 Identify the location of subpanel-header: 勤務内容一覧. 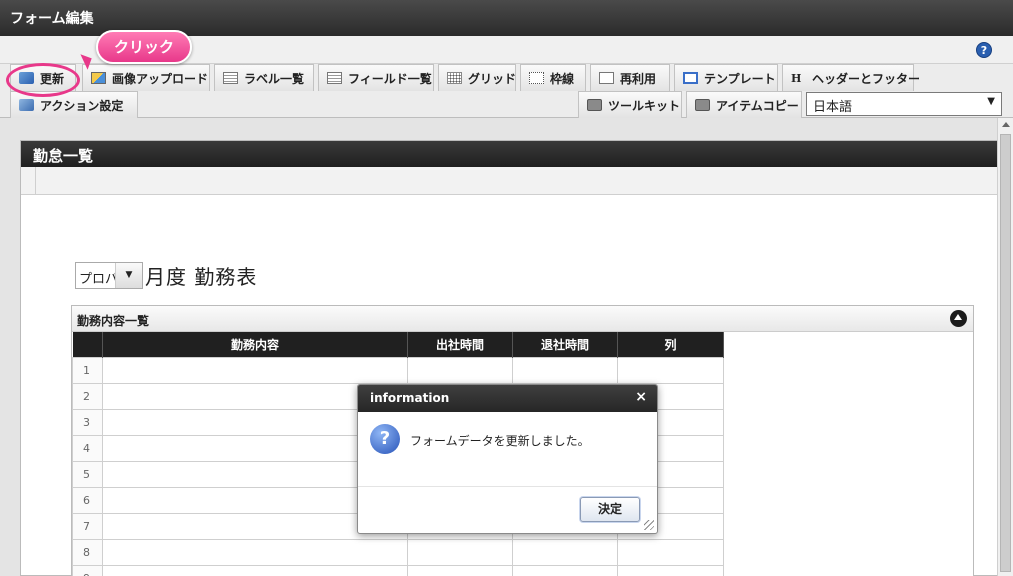
(522, 319).